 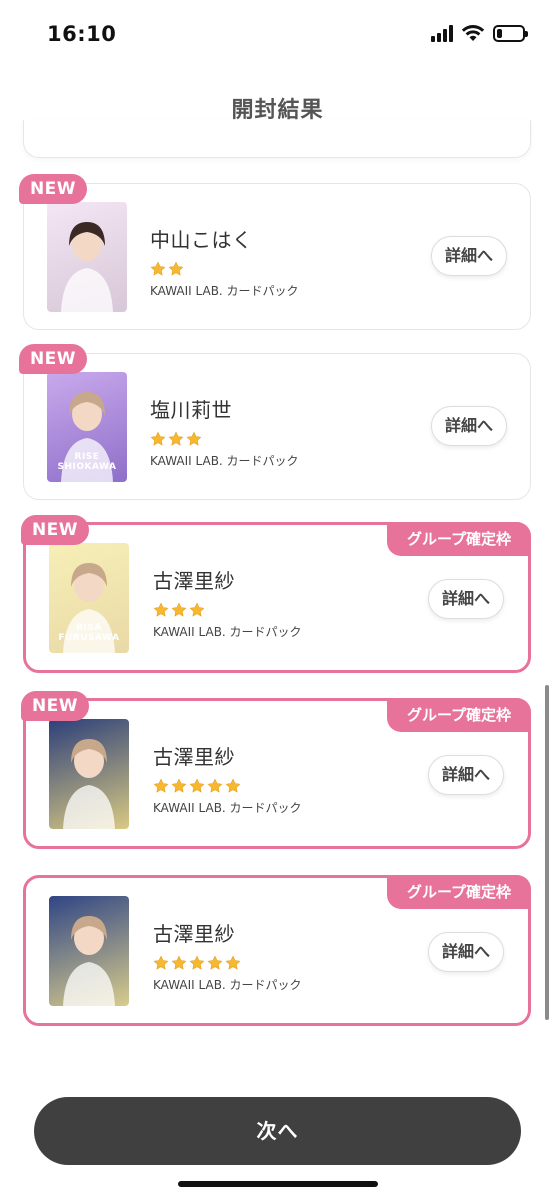 I want to click on battery-icon, so click(x=510, y=33).